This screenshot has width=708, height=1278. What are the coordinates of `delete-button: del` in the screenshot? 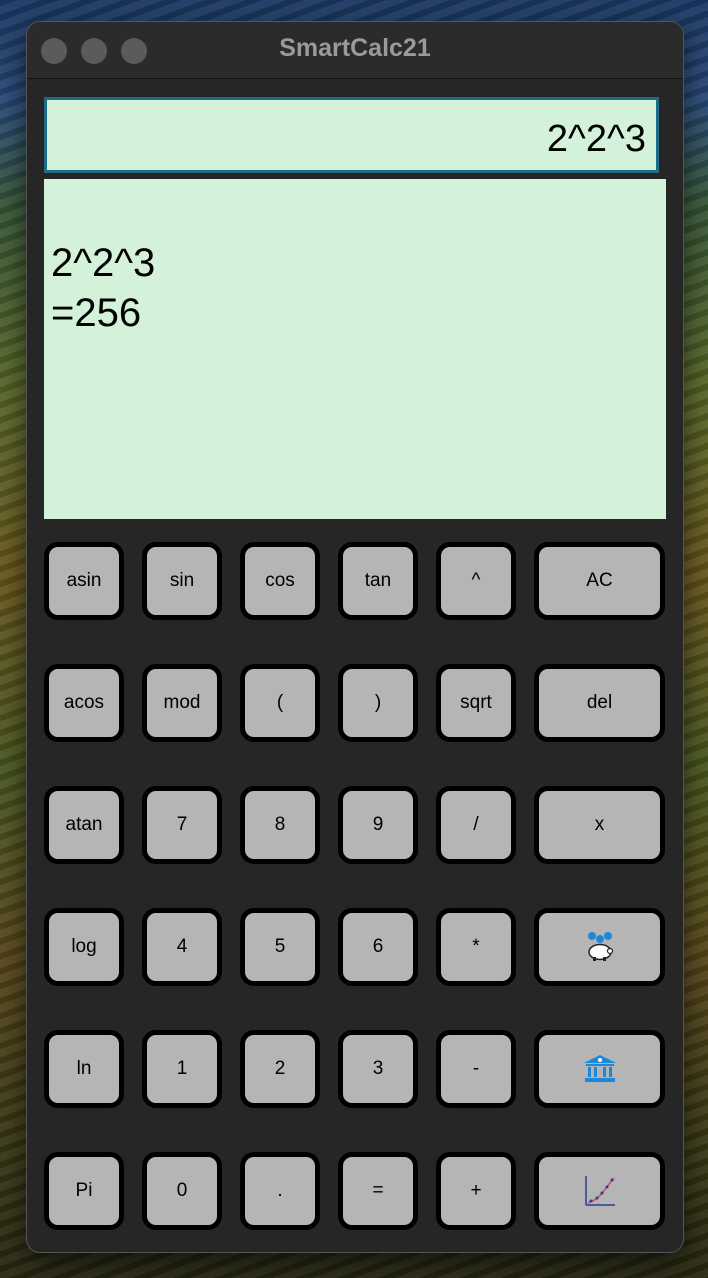 It's located at (599, 703).